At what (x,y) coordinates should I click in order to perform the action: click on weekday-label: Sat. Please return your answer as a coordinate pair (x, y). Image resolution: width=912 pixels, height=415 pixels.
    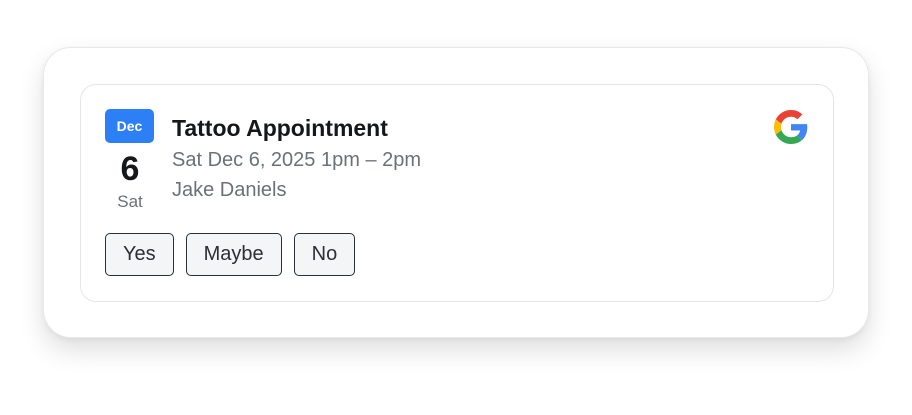
    Looking at the image, I should click on (130, 201).